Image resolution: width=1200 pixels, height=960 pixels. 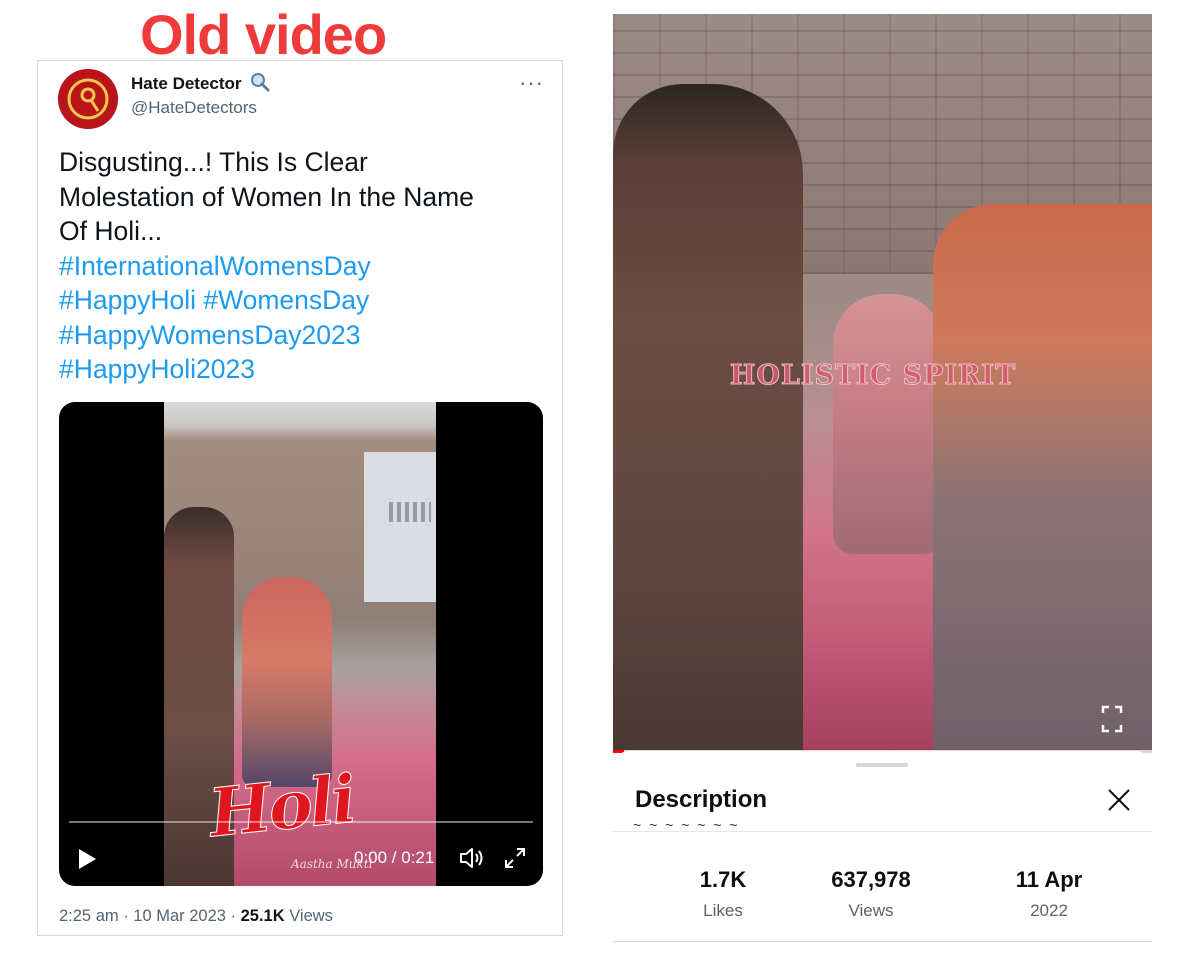 I want to click on video-wall, so click(x=400, y=527).